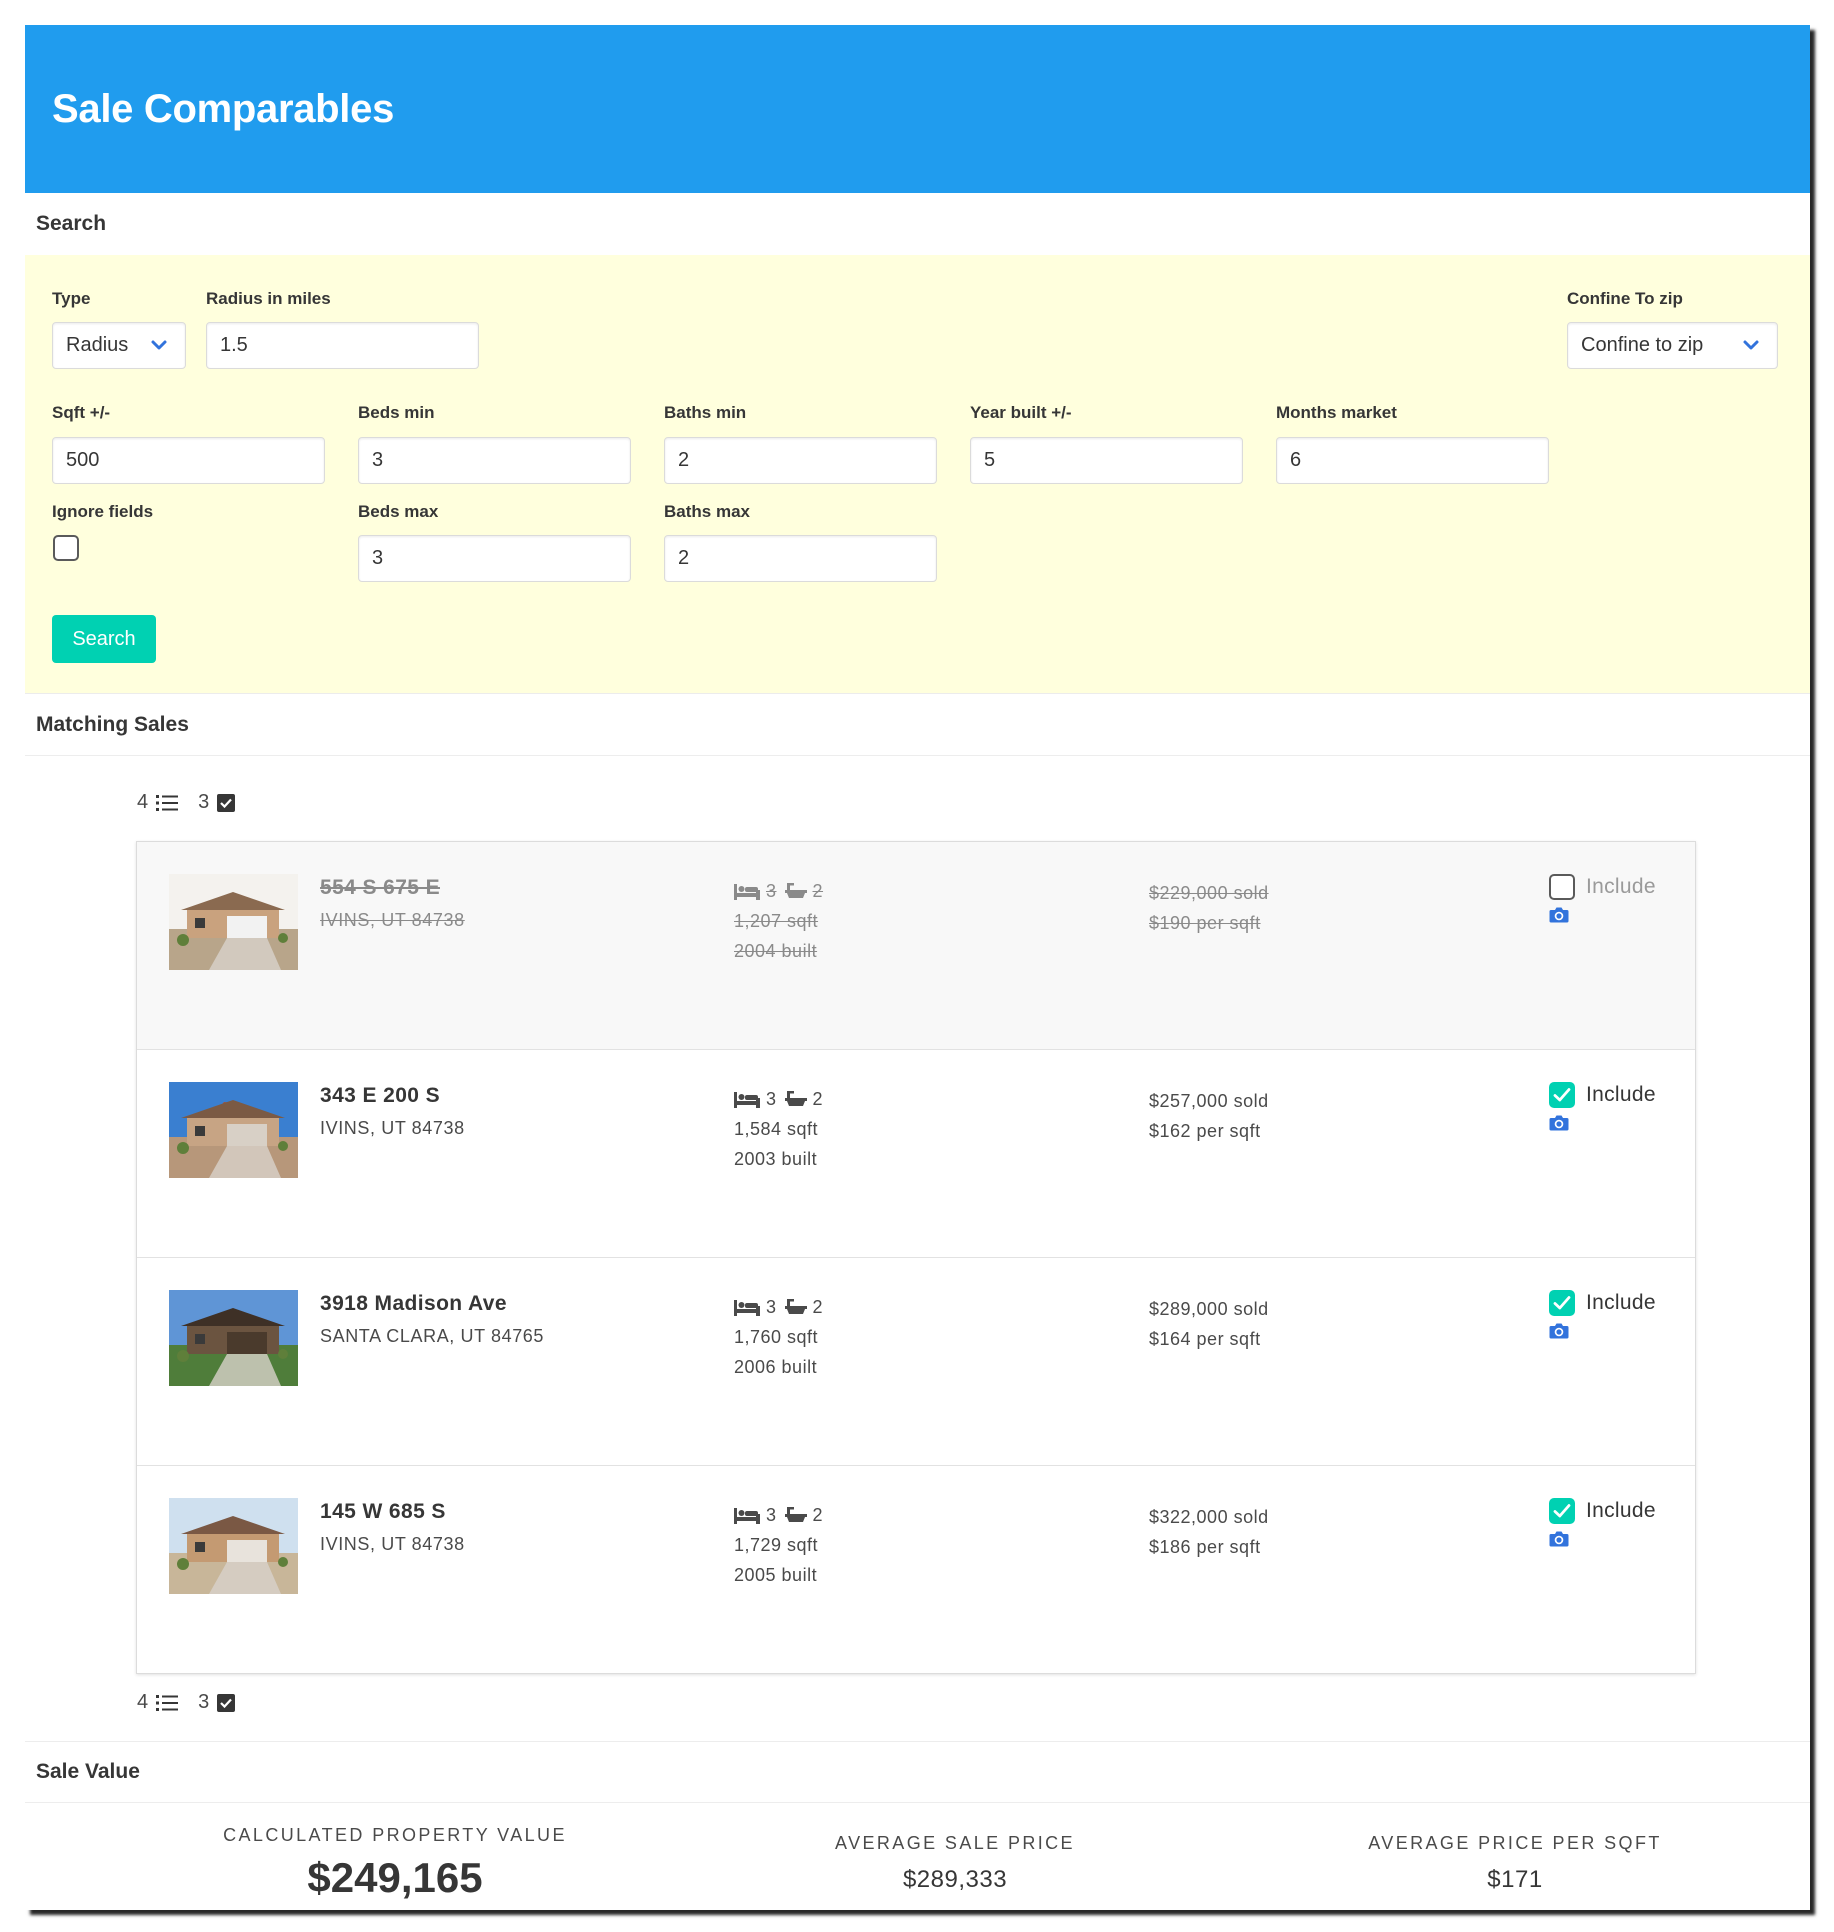 The width and height of the screenshot is (1834, 1932). What do you see at coordinates (223, 108) in the screenshot?
I see `page-title: Sale Comparables` at bounding box center [223, 108].